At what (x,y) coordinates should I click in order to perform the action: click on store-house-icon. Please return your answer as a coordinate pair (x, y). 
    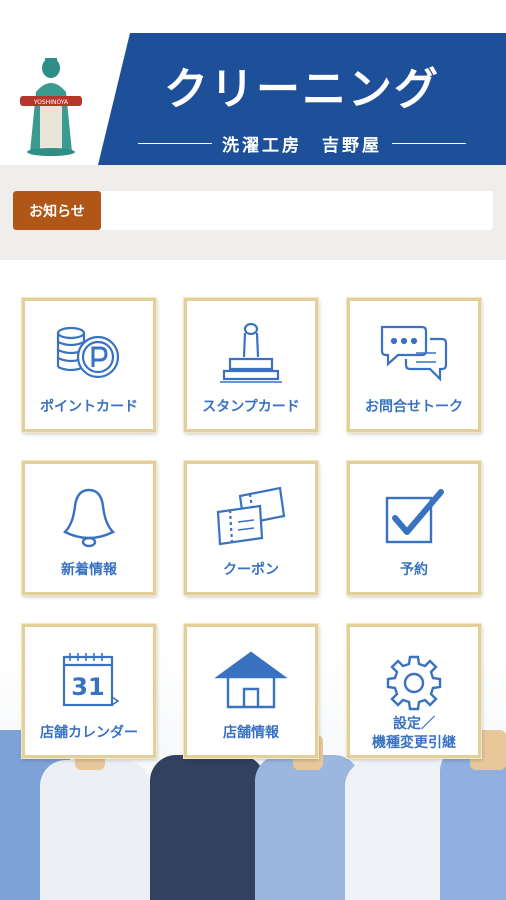
    Looking at the image, I should click on (251, 680).